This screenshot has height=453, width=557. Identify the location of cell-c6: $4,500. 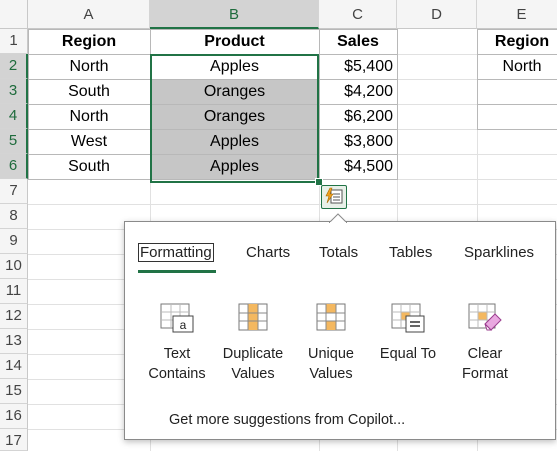
(358, 166).